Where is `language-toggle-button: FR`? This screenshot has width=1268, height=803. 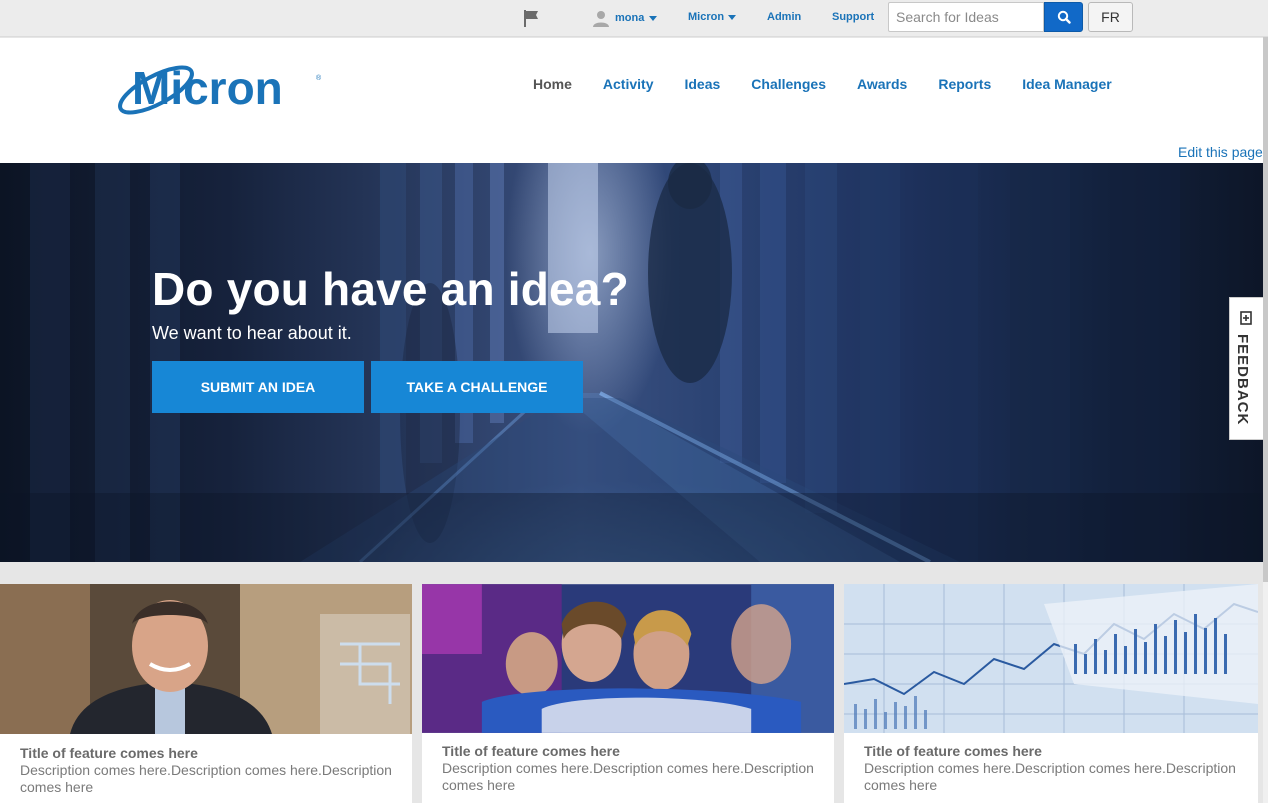
language-toggle-button: FR is located at coordinates (1110, 17).